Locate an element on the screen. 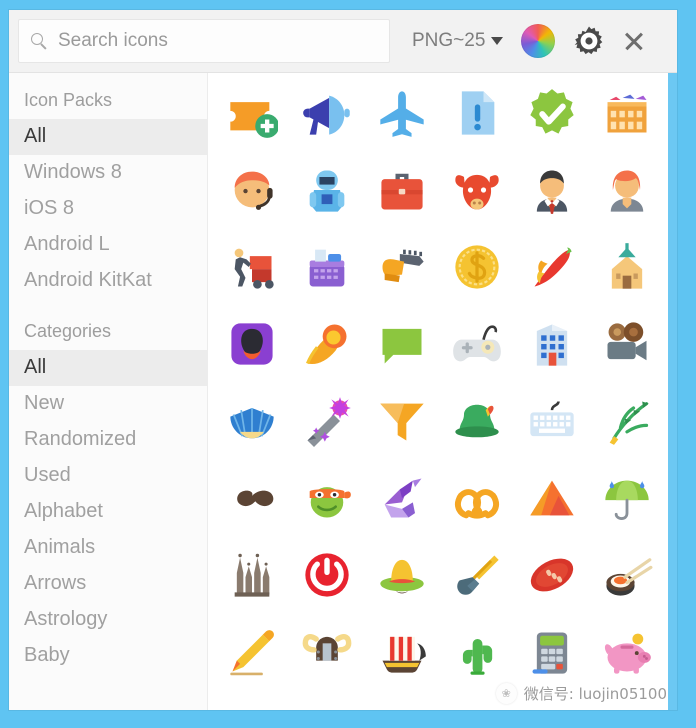  magic-wand-icon is located at coordinates (329, 421).